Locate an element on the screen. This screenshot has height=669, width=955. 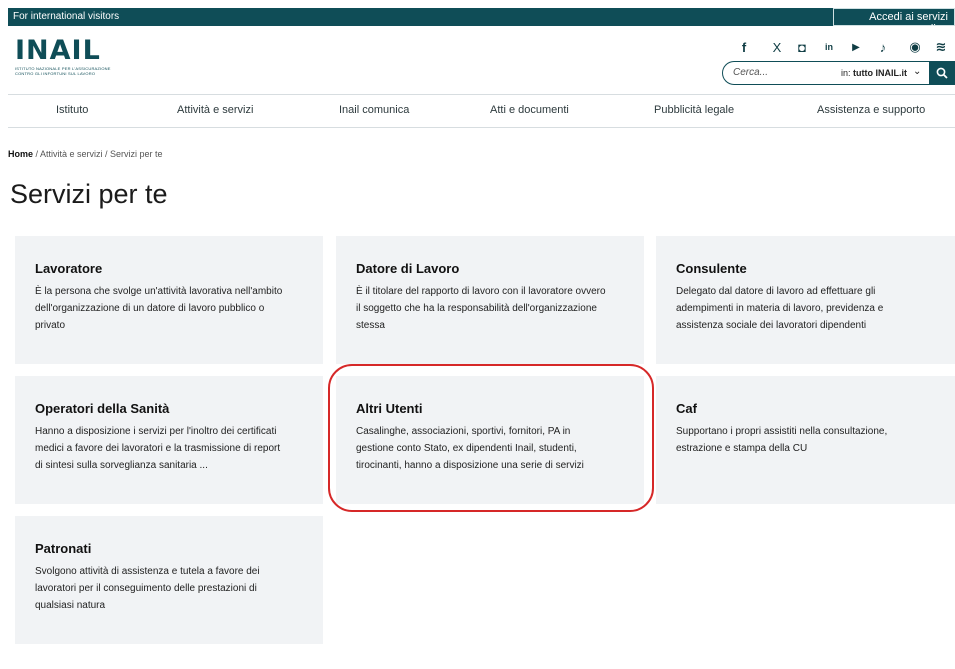
nav-item-istituto: Istituto is located at coordinates (72, 110).